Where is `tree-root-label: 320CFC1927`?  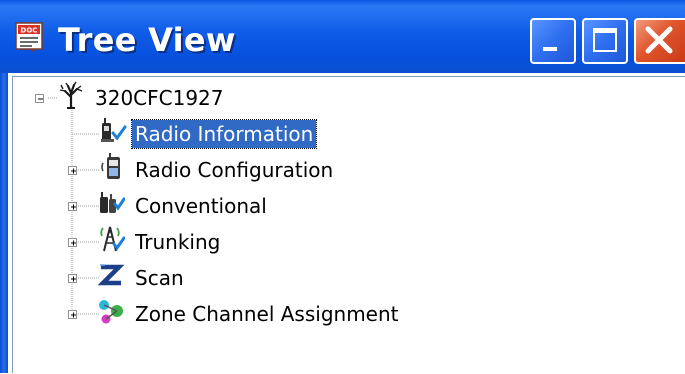 tree-root-label: 320CFC1927 is located at coordinates (159, 98).